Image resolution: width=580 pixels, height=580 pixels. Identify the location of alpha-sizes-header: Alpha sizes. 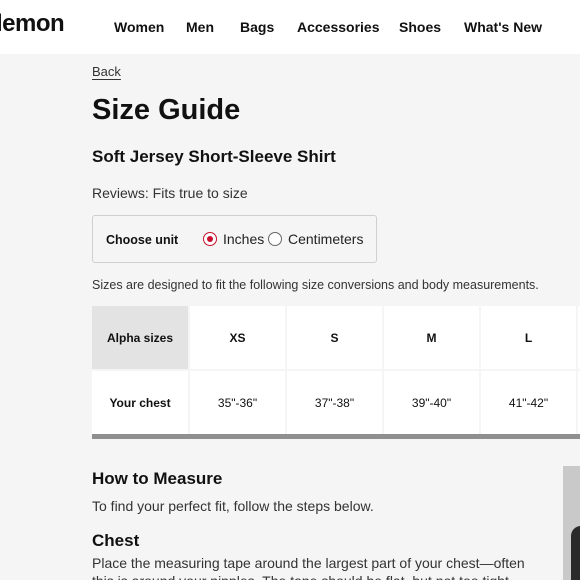
(140, 337).